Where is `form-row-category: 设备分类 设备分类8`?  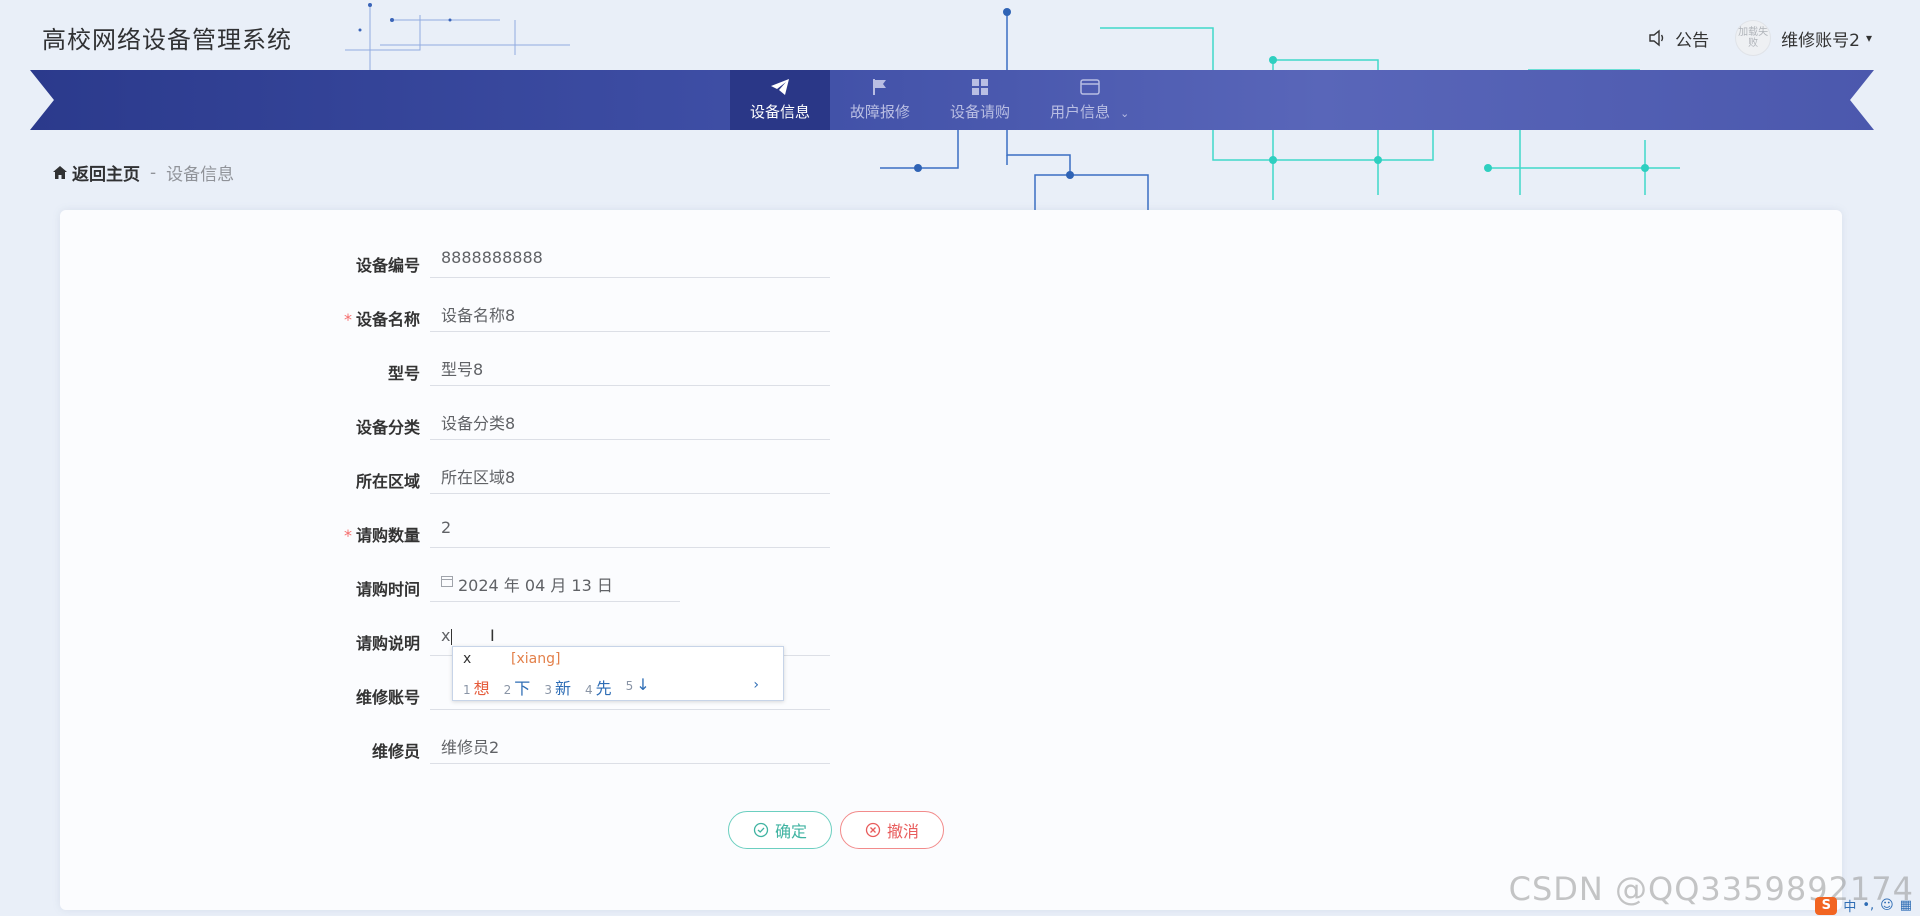 form-row-category: 设备分类 设备分类8 is located at coordinates (580, 425).